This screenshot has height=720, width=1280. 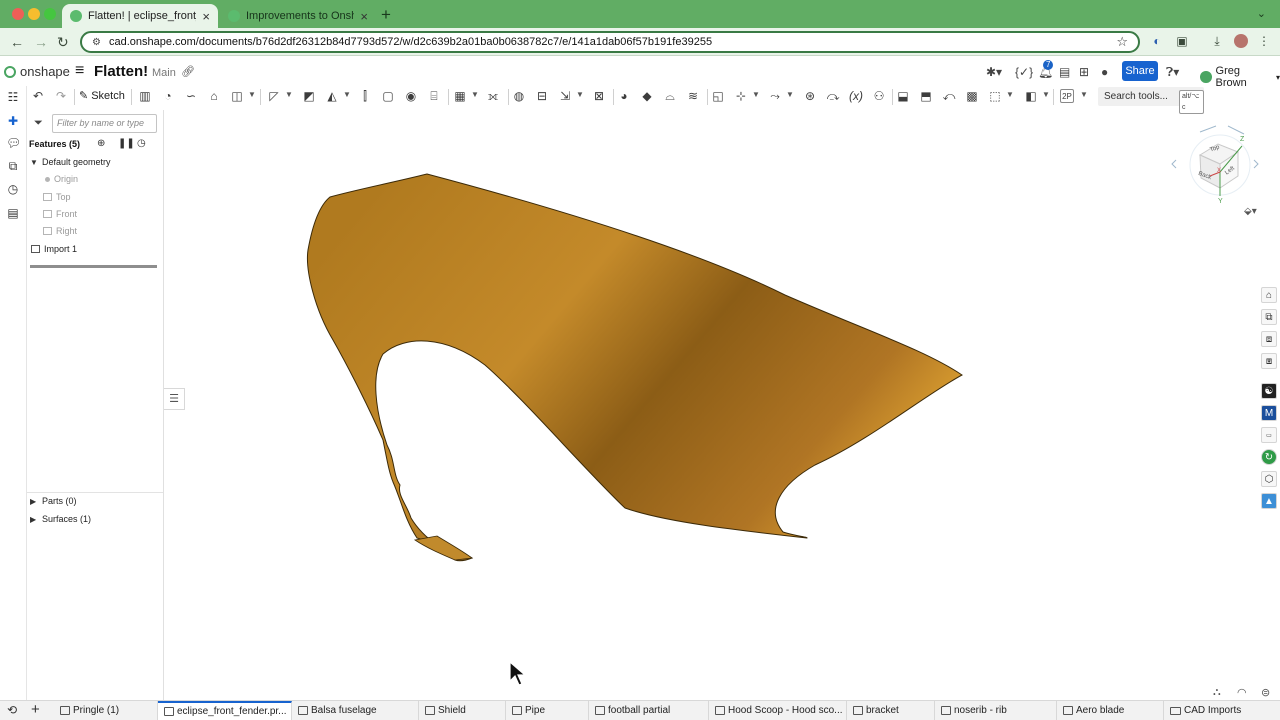 I want to click on tab-pringle: Pringle (1), so click(x=106, y=710).